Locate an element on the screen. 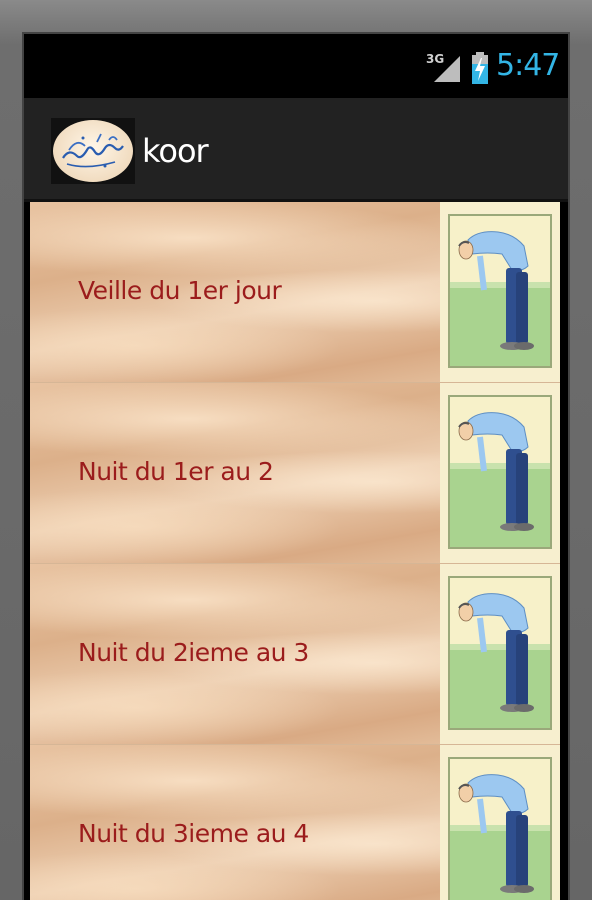 The image size is (592, 900). app-title: koor is located at coordinates (175, 151).